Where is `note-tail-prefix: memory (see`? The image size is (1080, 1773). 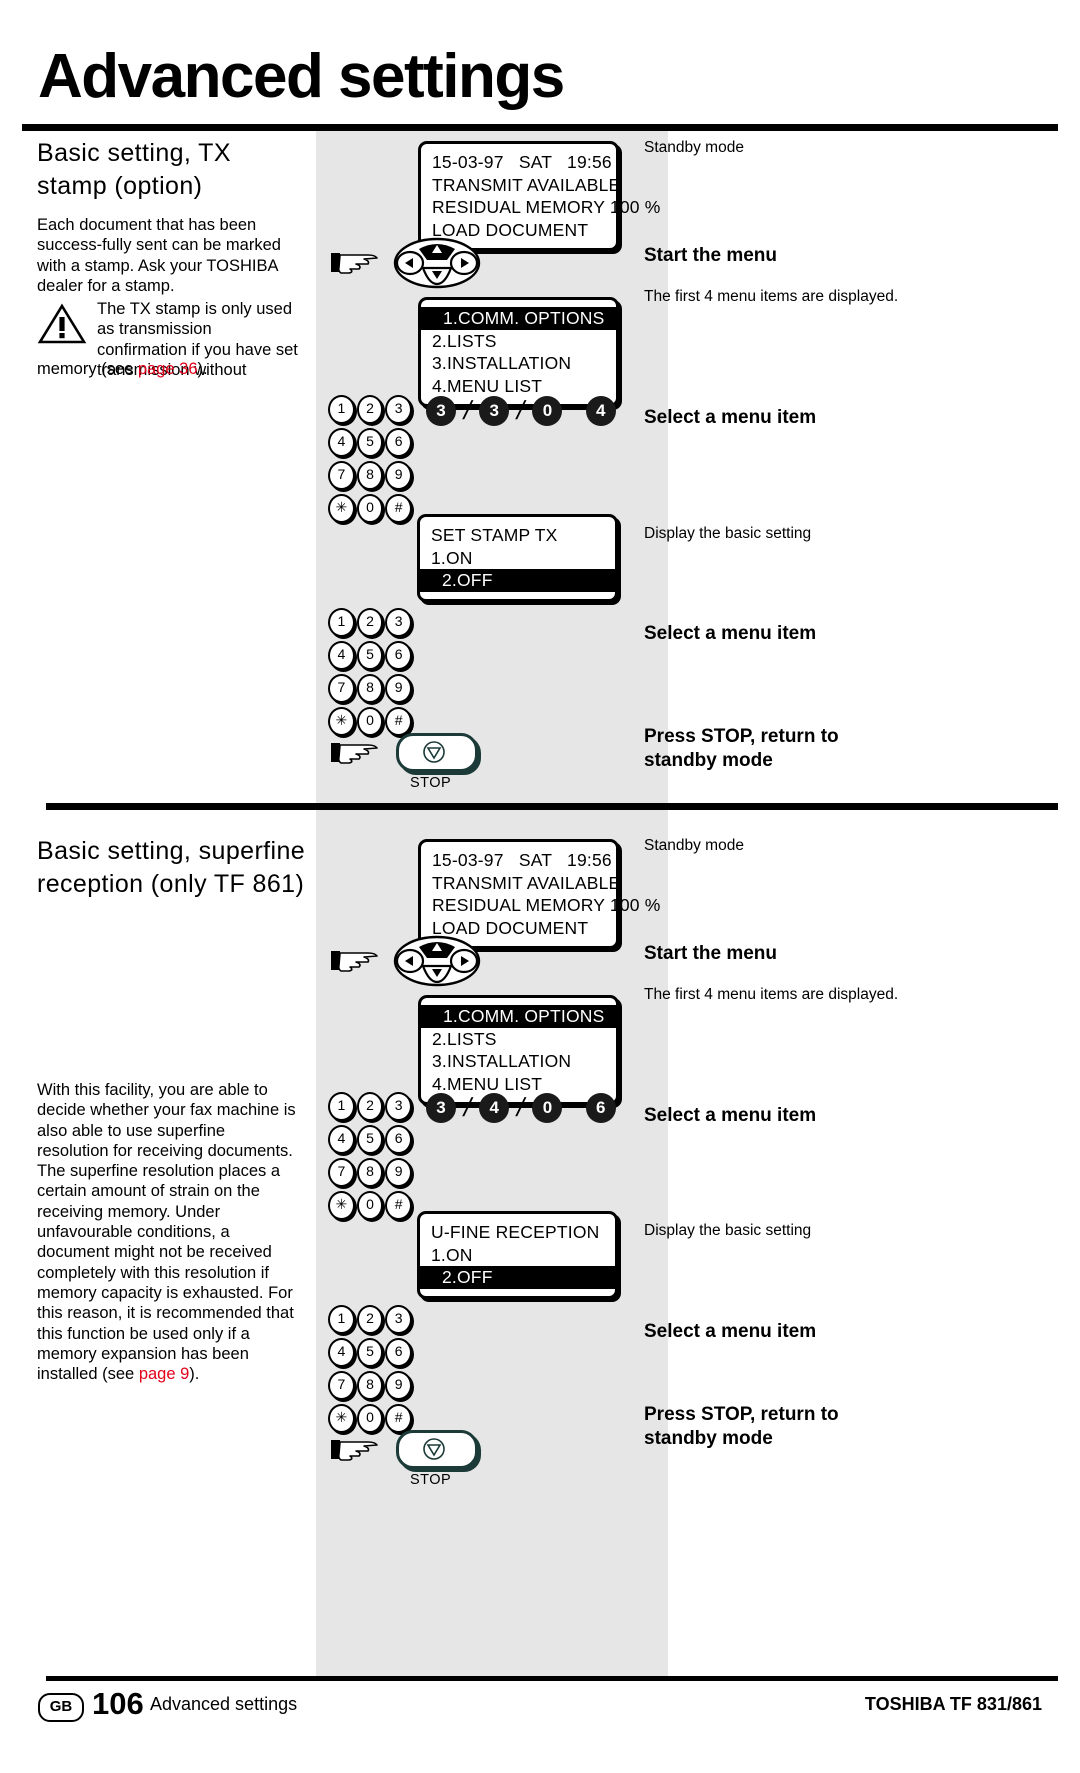
note-tail-prefix: memory (see is located at coordinates (87, 369).